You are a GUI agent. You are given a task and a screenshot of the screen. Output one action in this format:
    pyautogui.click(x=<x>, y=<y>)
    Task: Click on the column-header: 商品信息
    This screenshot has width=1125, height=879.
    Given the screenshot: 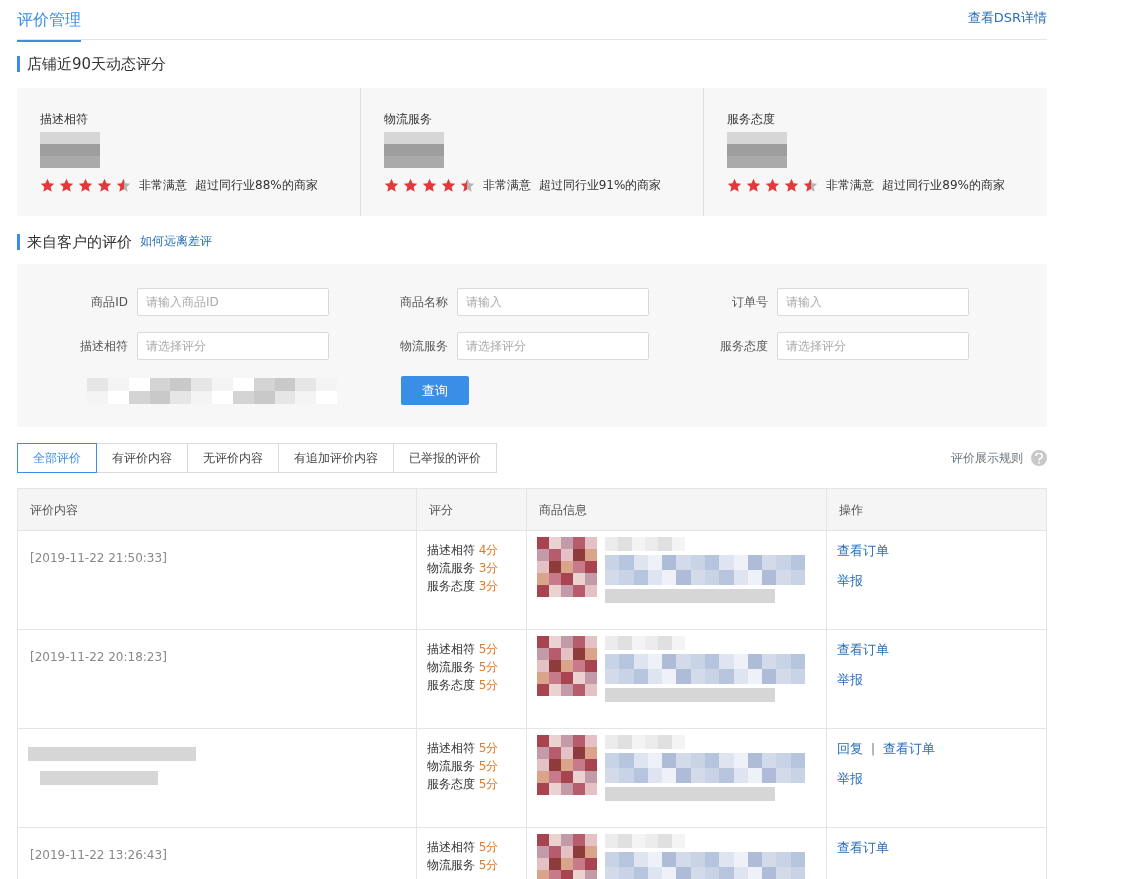 What is the action you would take?
    pyautogui.click(x=676, y=509)
    